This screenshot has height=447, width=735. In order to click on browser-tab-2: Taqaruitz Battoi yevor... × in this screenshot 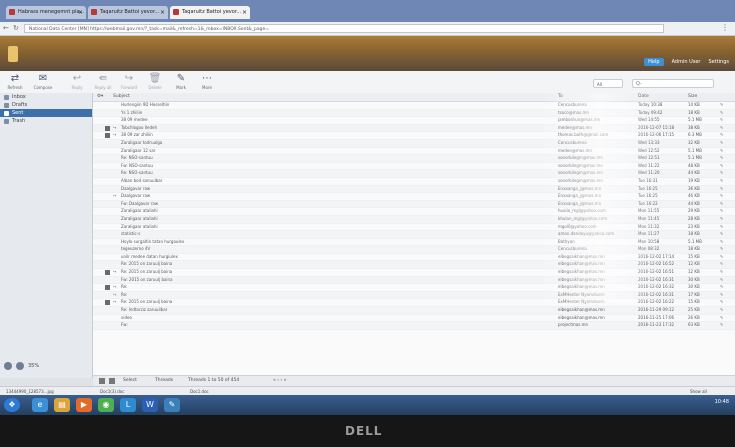, I will do `click(128, 12)`.